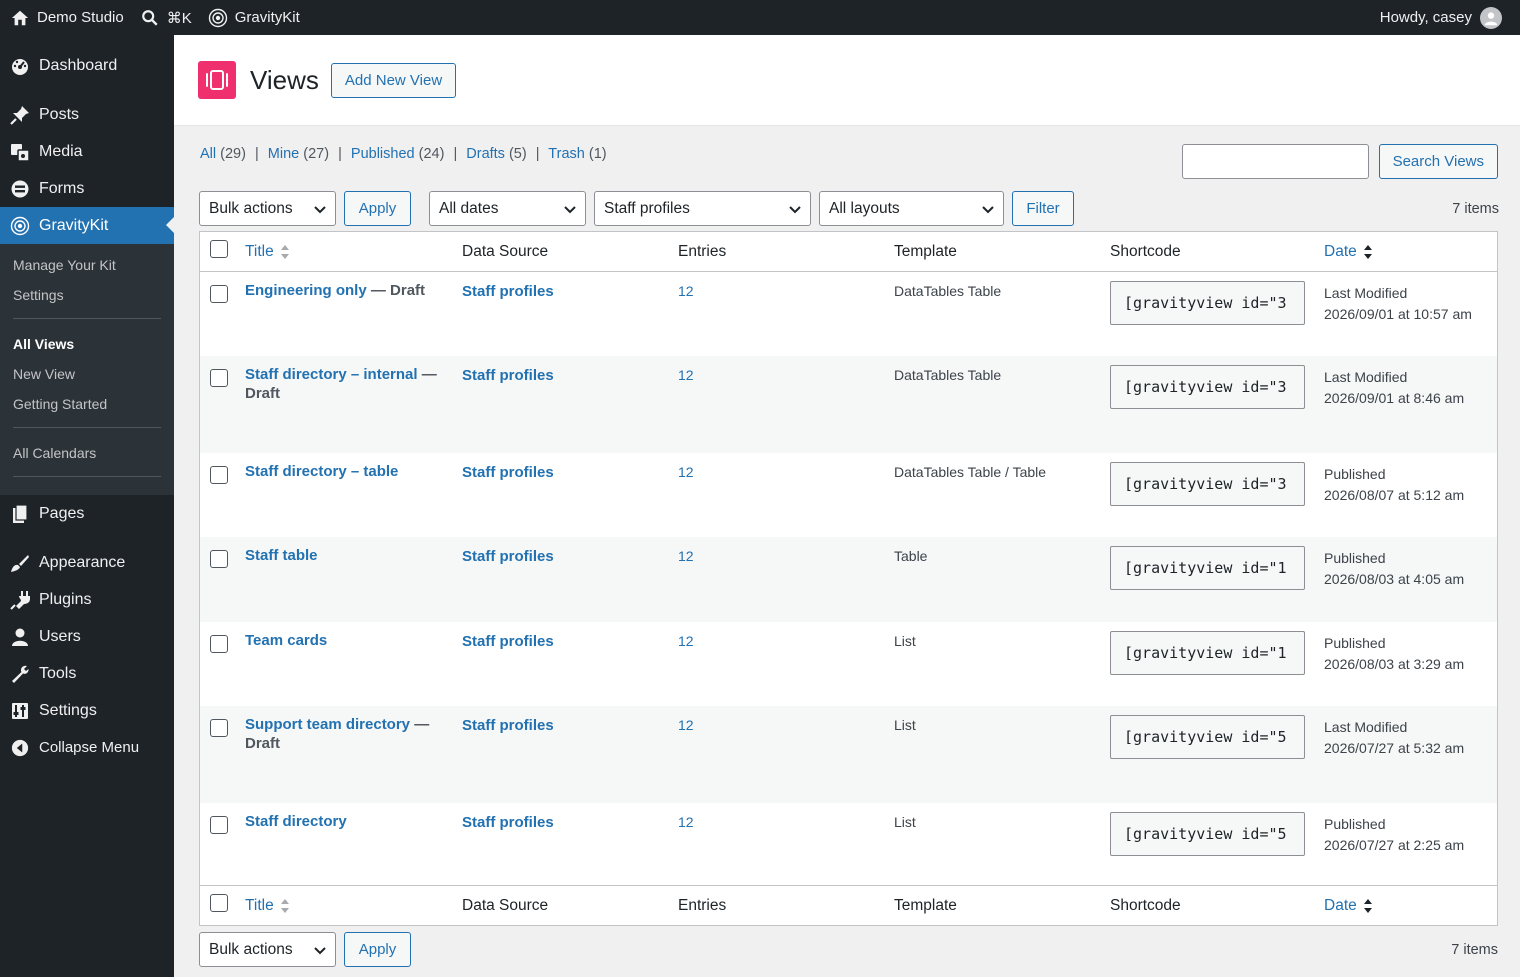  I want to click on view-title-link: Staff directory – table, so click(321, 471).